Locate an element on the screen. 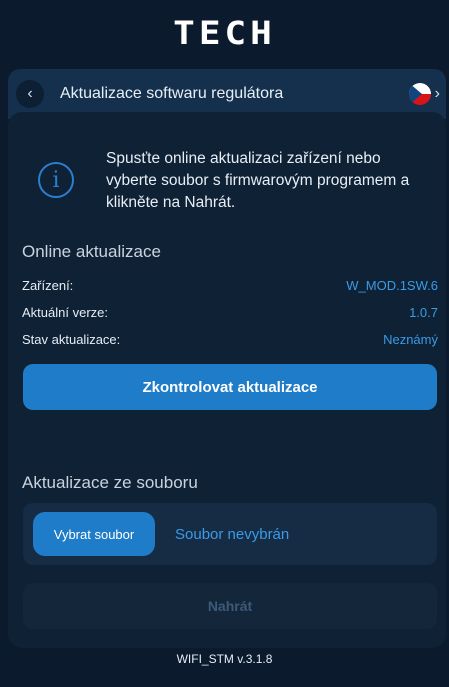 This screenshot has height=687, width=449. footer-version: WIFI_STM v.3.1.8 is located at coordinates (224, 659).